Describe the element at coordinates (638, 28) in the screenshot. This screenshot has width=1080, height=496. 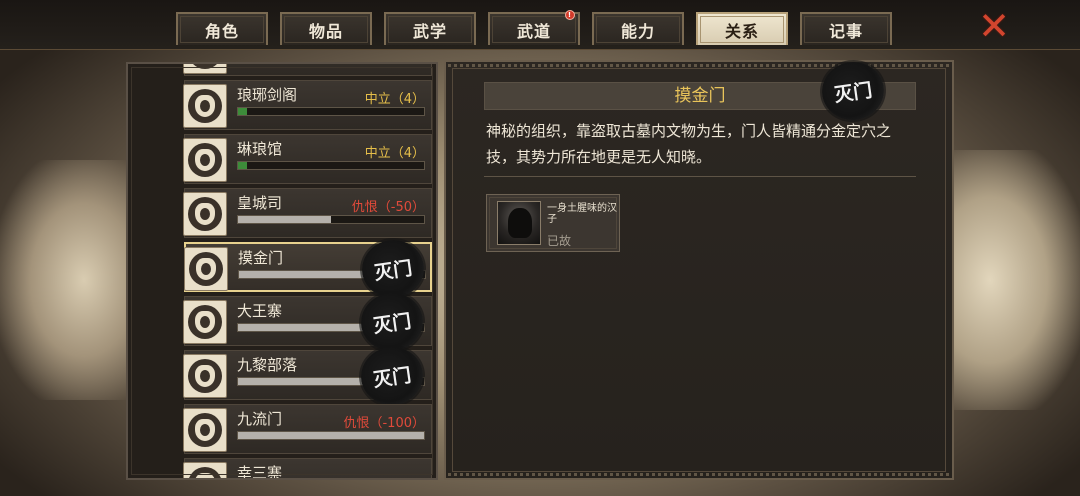
I see `tab-abilities: 能力` at that location.